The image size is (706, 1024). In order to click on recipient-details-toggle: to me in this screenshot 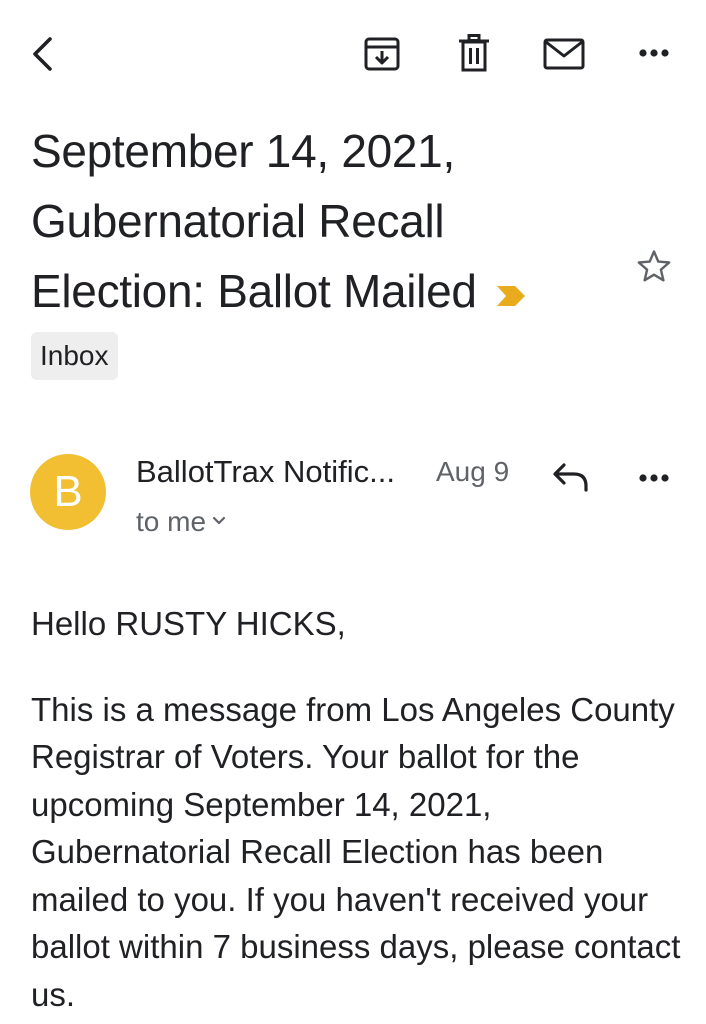, I will do `click(181, 519)`.